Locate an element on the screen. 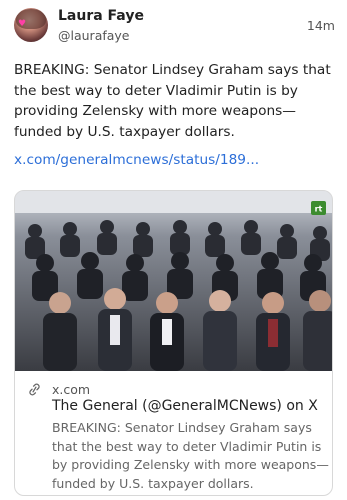 The height and width of the screenshot is (500, 347). card-domain-row: x.com is located at coordinates (58, 389).